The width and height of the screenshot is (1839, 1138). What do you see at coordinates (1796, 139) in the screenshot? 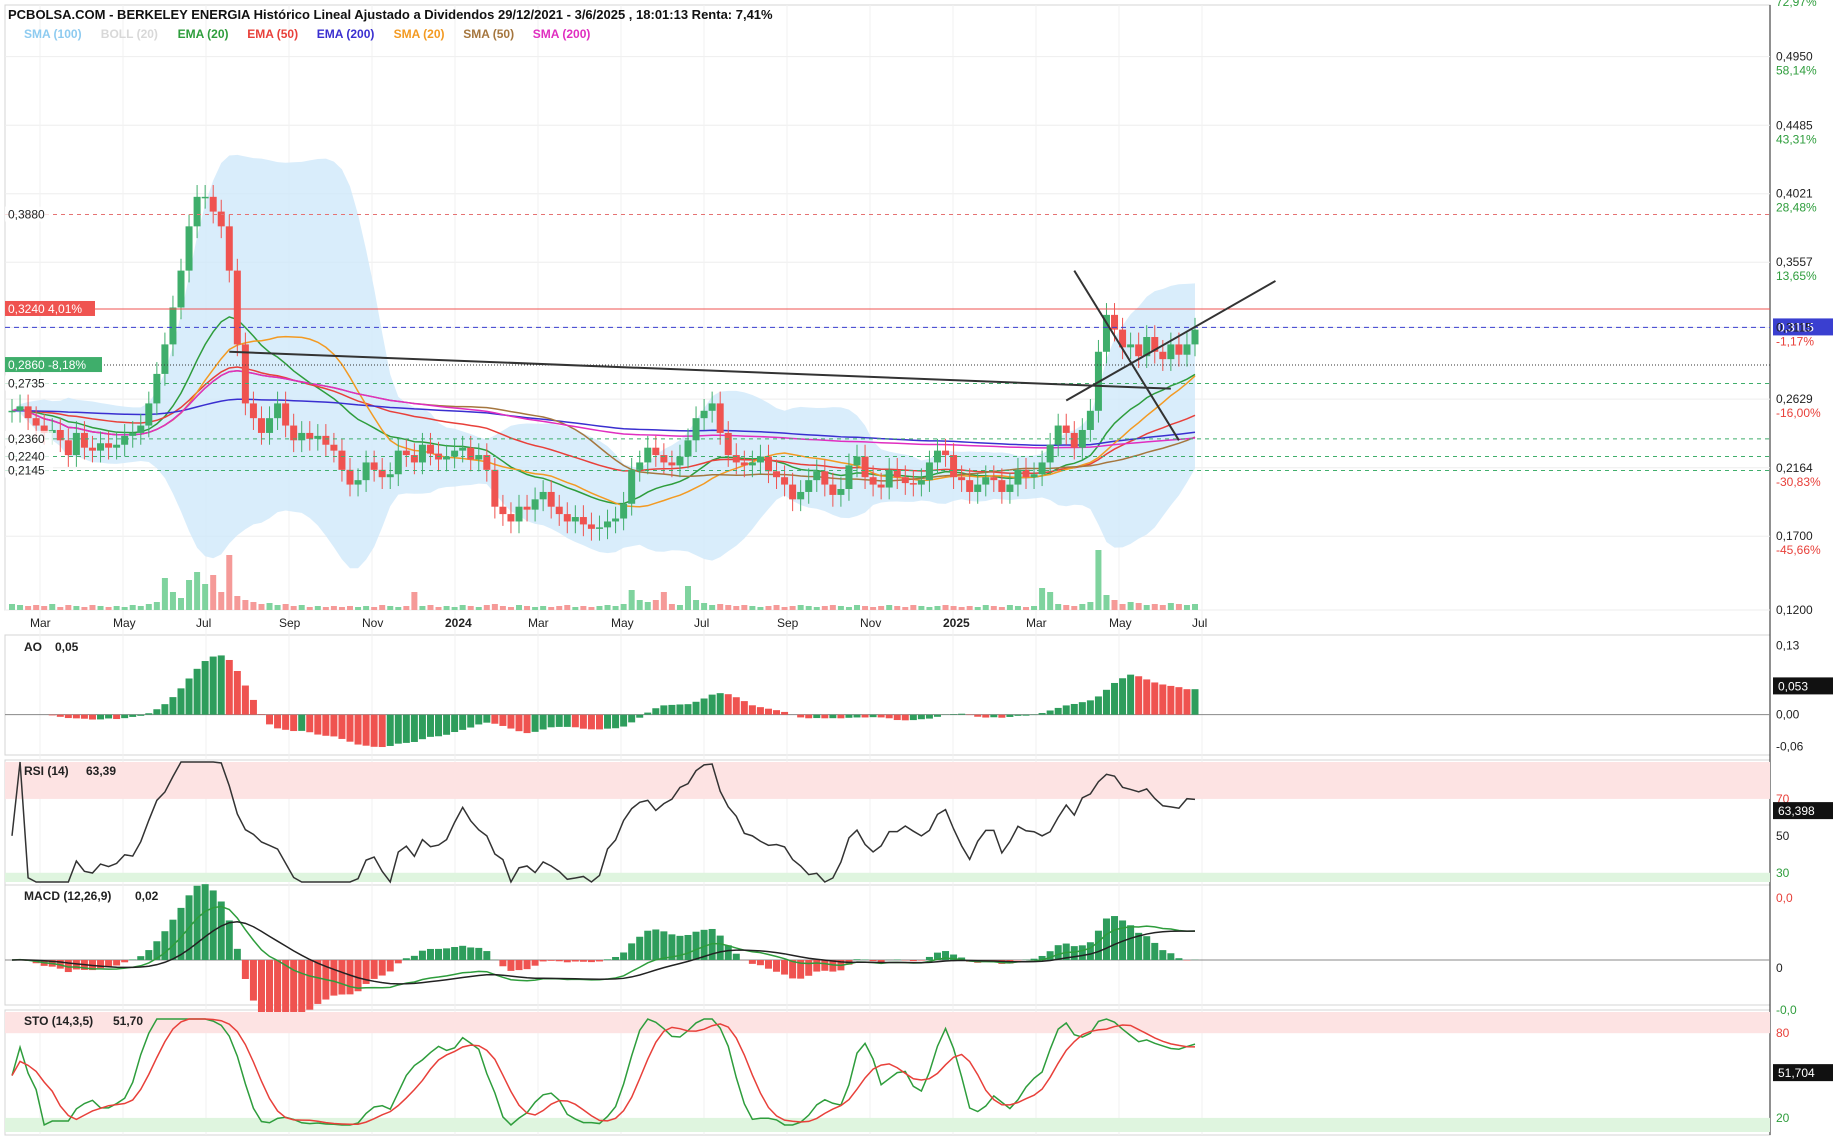
I see `y-tick-pct: 43,31%` at bounding box center [1796, 139].